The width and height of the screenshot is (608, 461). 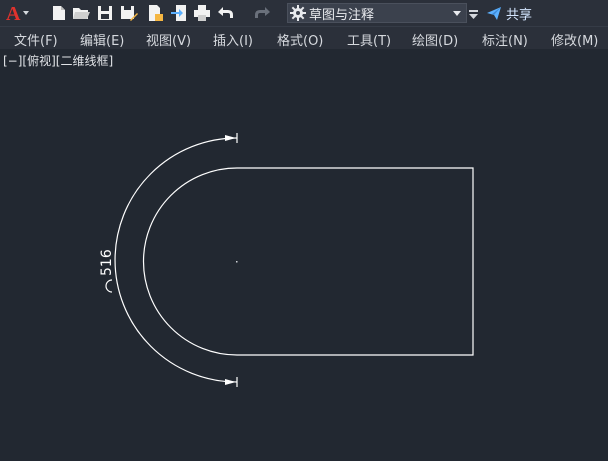 What do you see at coordinates (230, 138) in the screenshot?
I see `arrowhead-top` at bounding box center [230, 138].